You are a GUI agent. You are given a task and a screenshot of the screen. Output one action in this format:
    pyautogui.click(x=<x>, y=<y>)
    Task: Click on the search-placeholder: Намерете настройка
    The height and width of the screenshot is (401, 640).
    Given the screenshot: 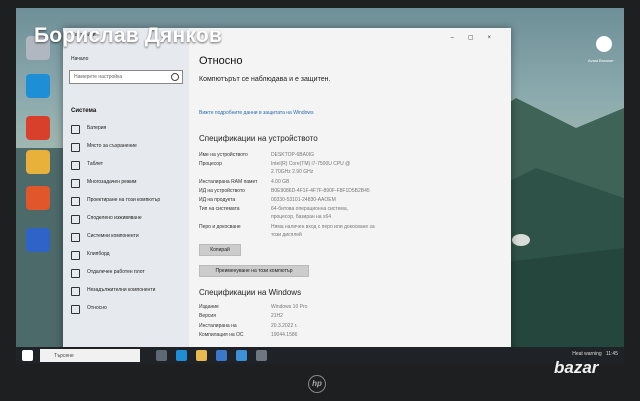 What is the action you would take?
    pyautogui.click(x=98, y=77)
    